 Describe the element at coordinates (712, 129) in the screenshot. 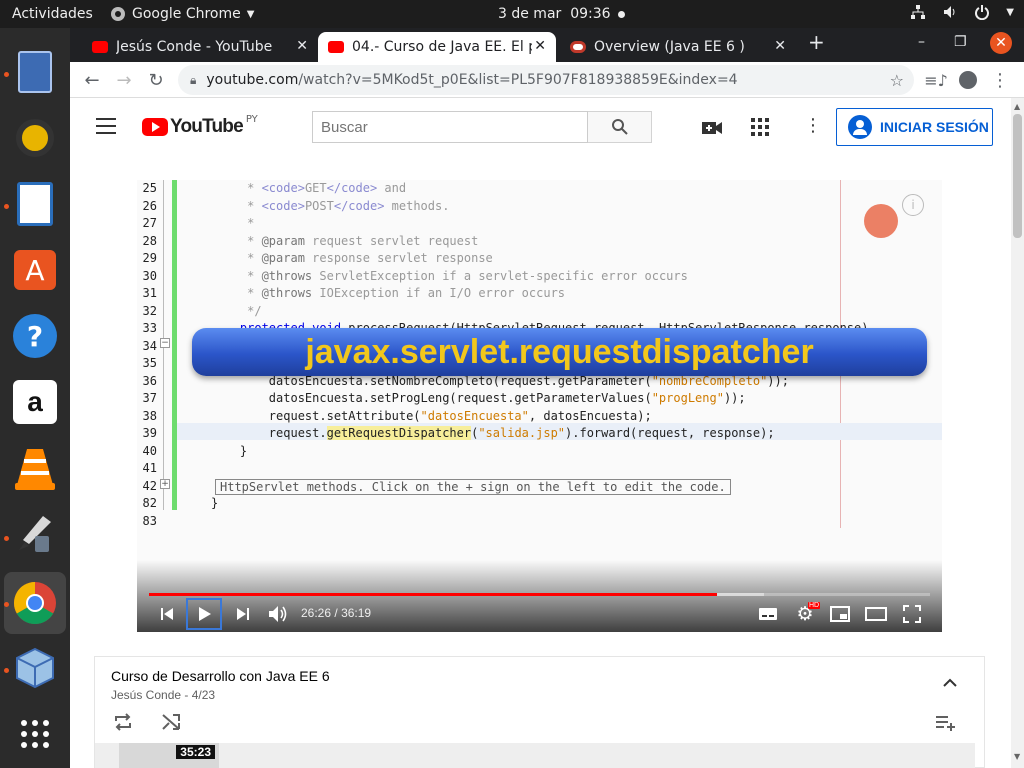

I see `create-video-icon` at that location.